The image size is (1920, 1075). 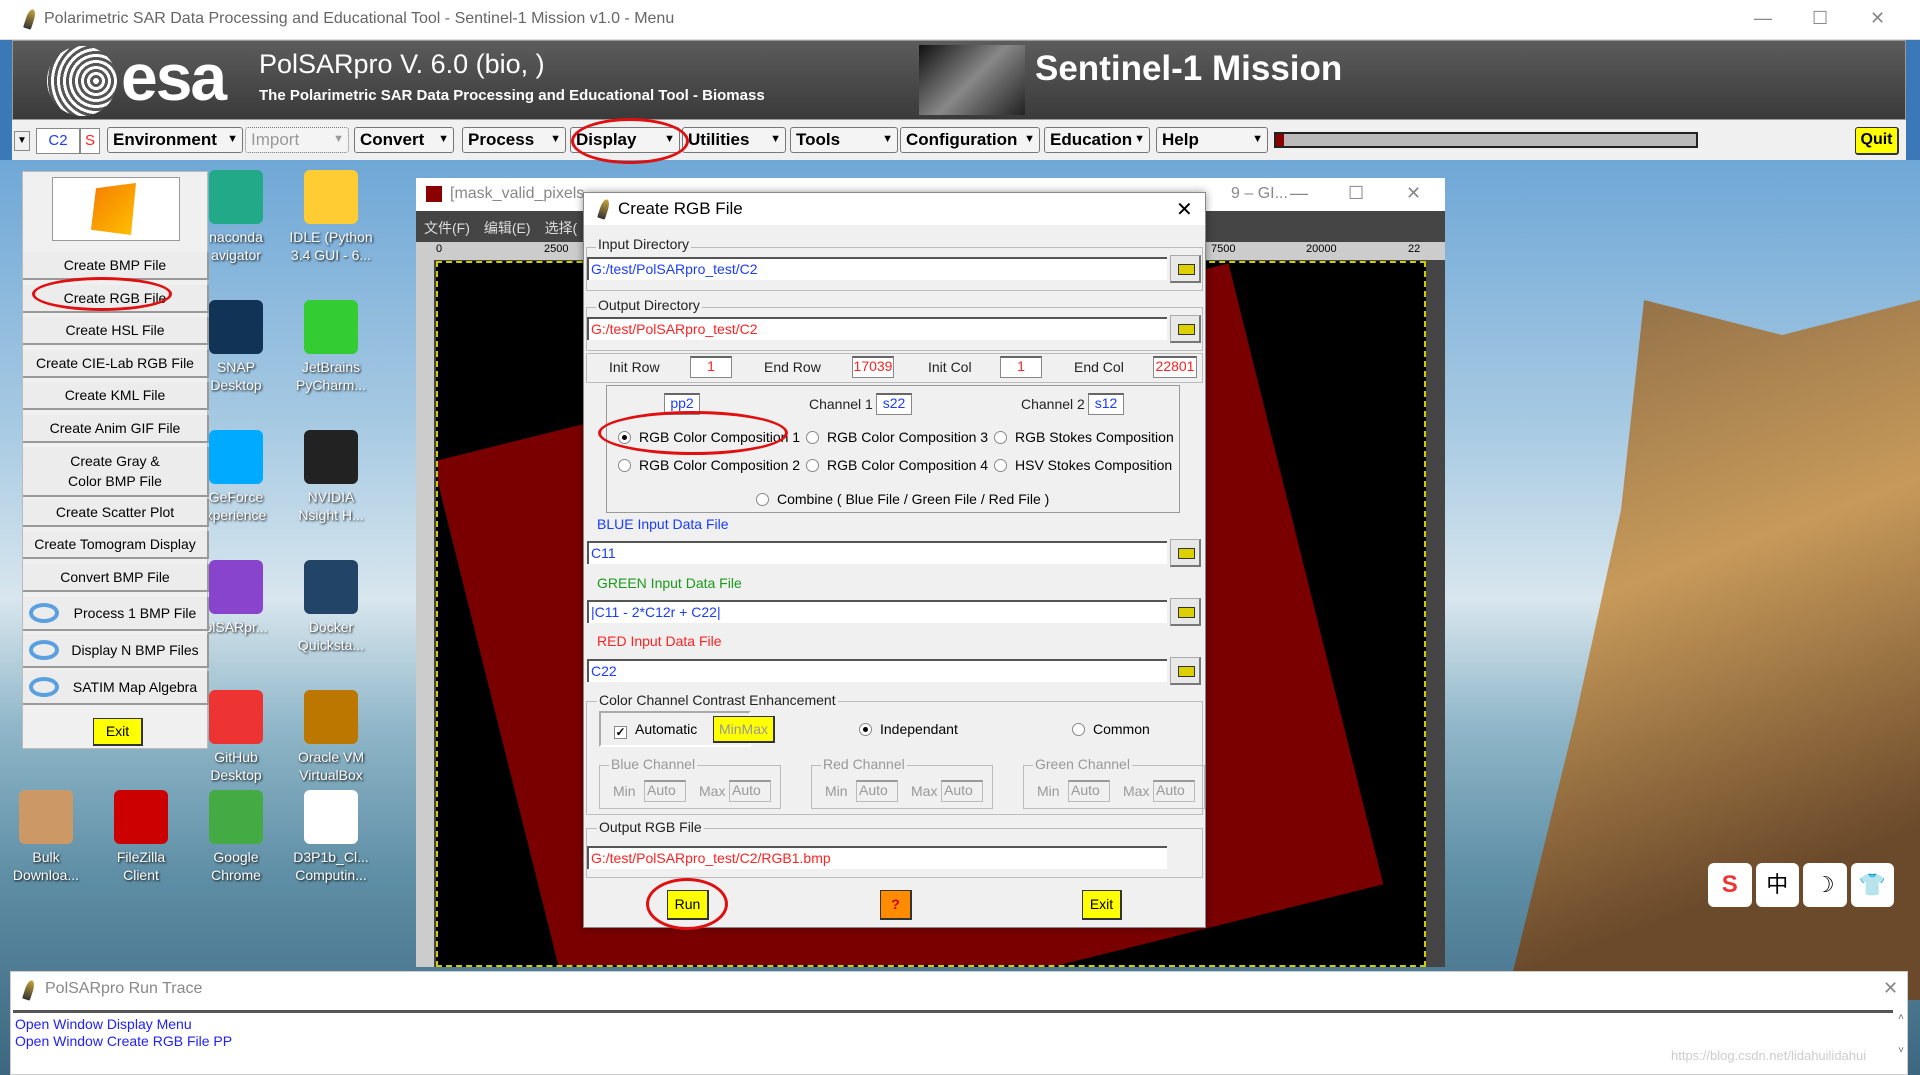 I want to click on init-row-field: 1, so click(x=711, y=367).